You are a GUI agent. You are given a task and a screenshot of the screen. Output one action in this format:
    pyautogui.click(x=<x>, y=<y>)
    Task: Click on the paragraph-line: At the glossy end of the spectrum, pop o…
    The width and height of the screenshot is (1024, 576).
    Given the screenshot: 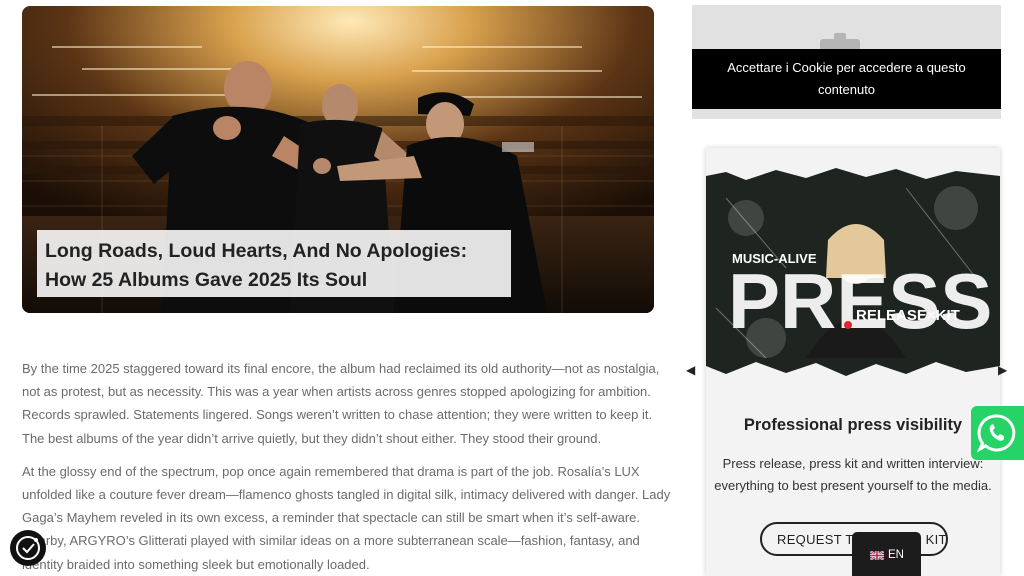 What is the action you would take?
    pyautogui.click(x=331, y=471)
    